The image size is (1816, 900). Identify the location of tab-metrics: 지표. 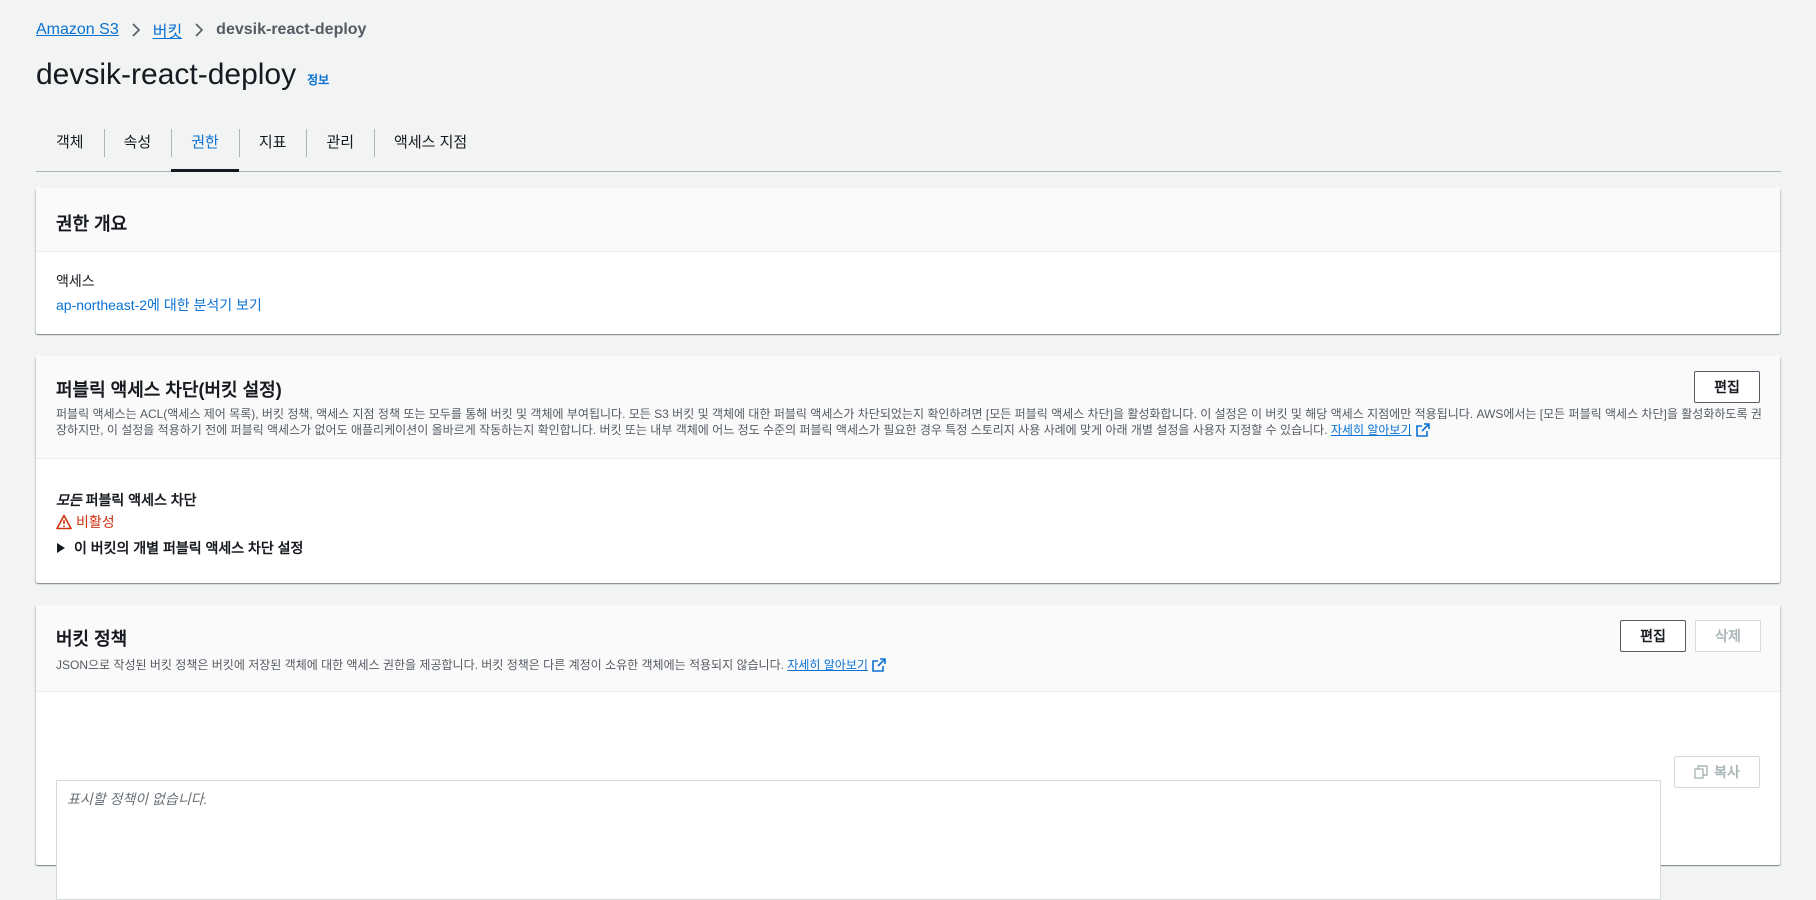
(272, 147).